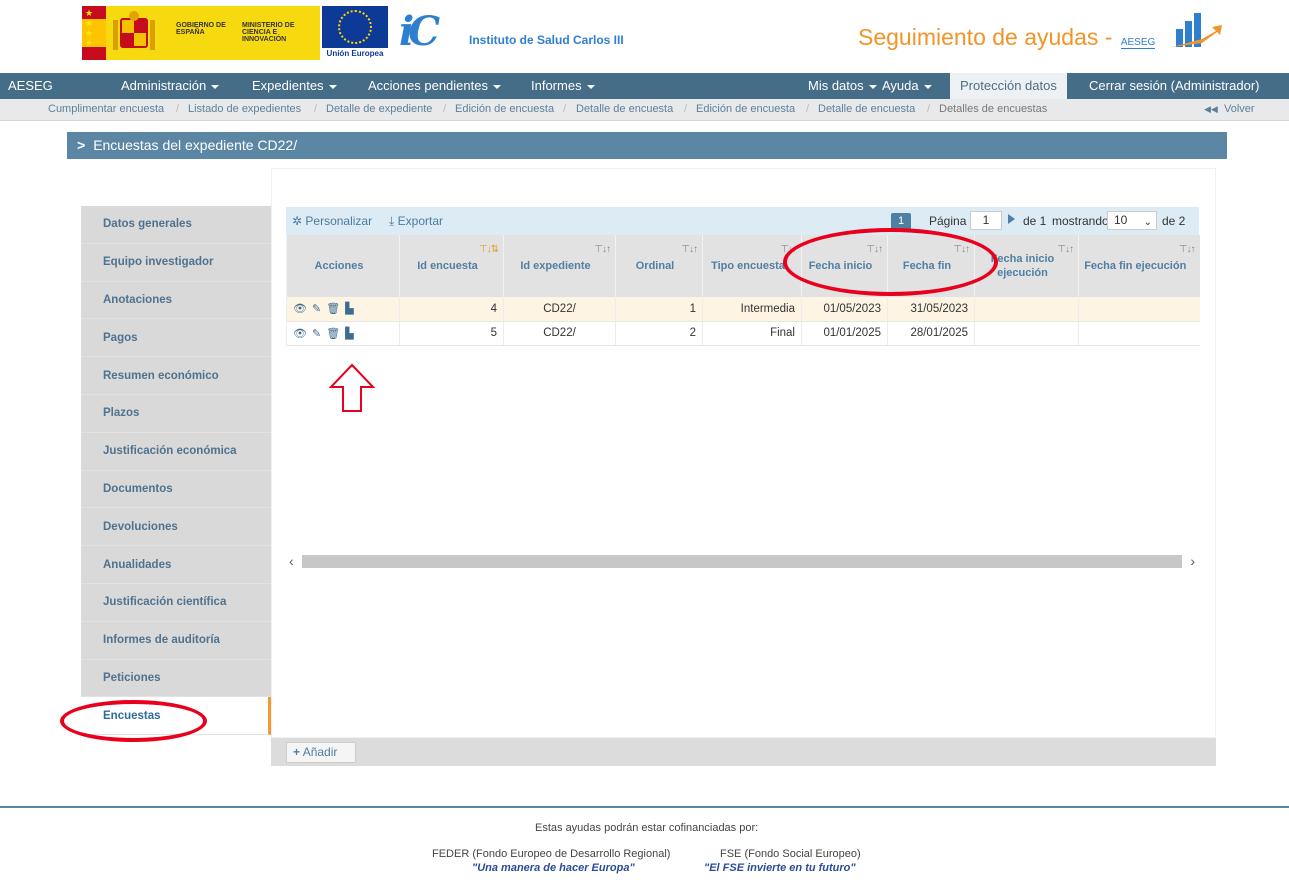 Image resolution: width=1289 pixels, height=882 pixels. What do you see at coordinates (176, 300) in the screenshot?
I see `side-item-anotaciones: Anotaciones` at bounding box center [176, 300].